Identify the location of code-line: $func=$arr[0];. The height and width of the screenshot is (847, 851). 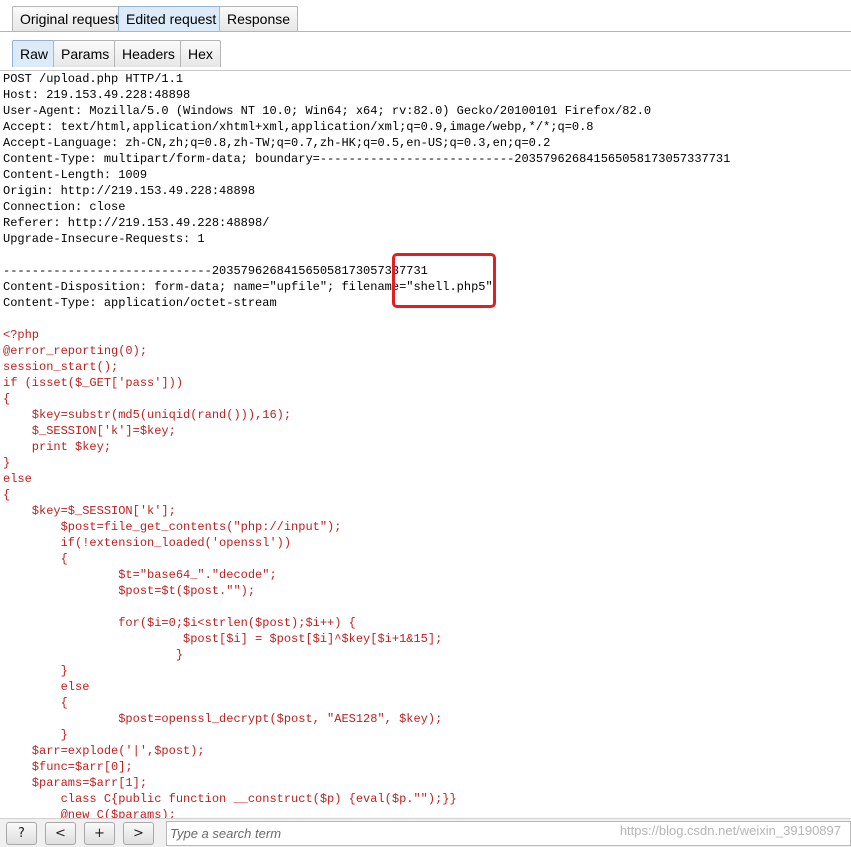
(68, 767).